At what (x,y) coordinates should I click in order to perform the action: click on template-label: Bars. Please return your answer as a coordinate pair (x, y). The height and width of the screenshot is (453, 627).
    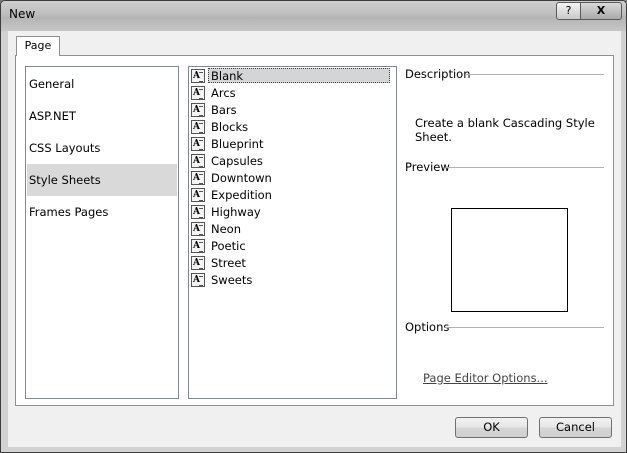
    Looking at the image, I should click on (224, 110).